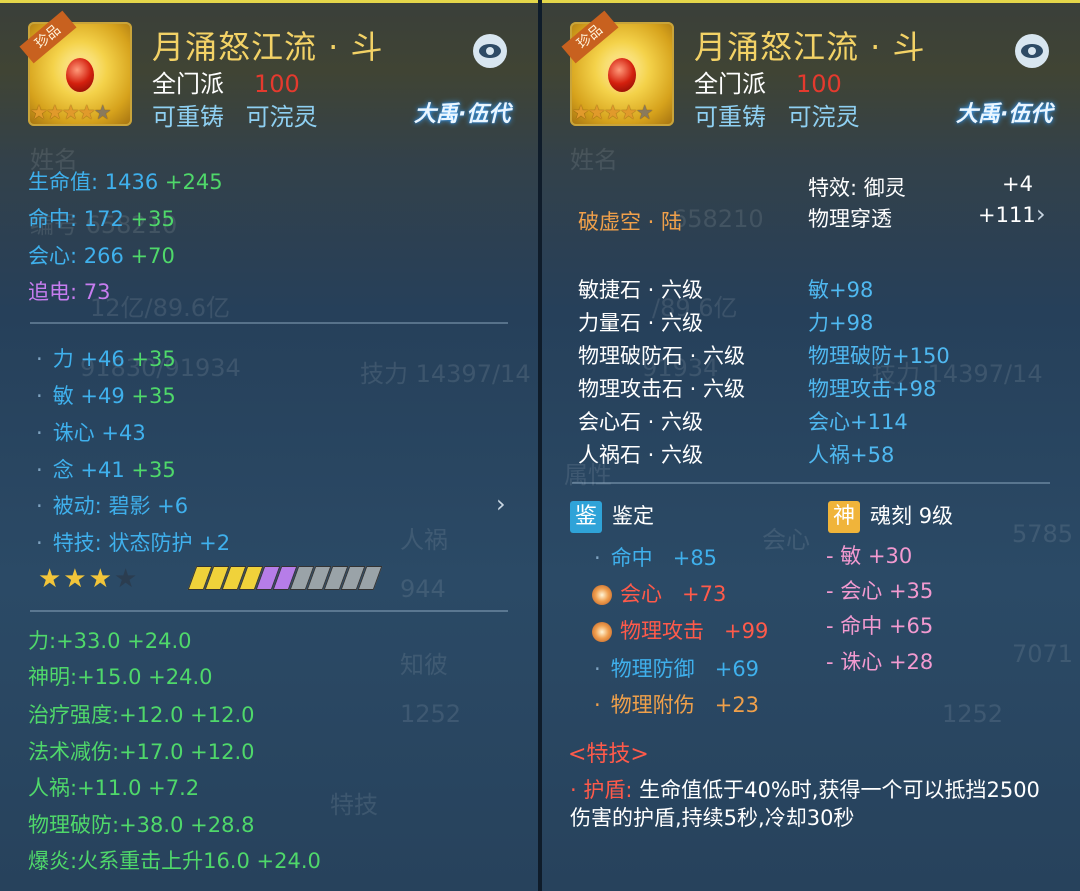 This screenshot has width=1080, height=891. Describe the element at coordinates (114, 788) in the screenshot. I see `green-stat-row: 人祸:+11.0 +7.2` at that location.